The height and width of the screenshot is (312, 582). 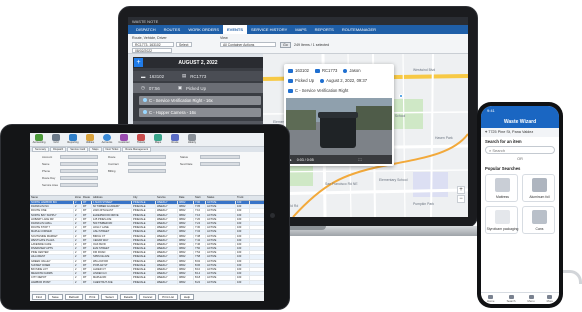 I want to click on go-button: Go, so click(x=285, y=45).